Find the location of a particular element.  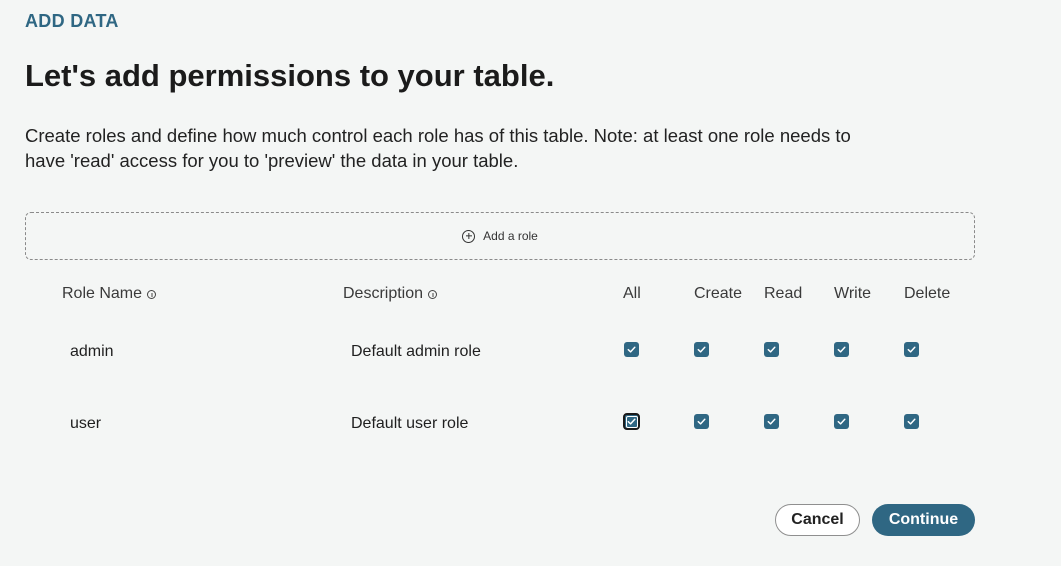

column-header-description: Description is located at coordinates (390, 294).